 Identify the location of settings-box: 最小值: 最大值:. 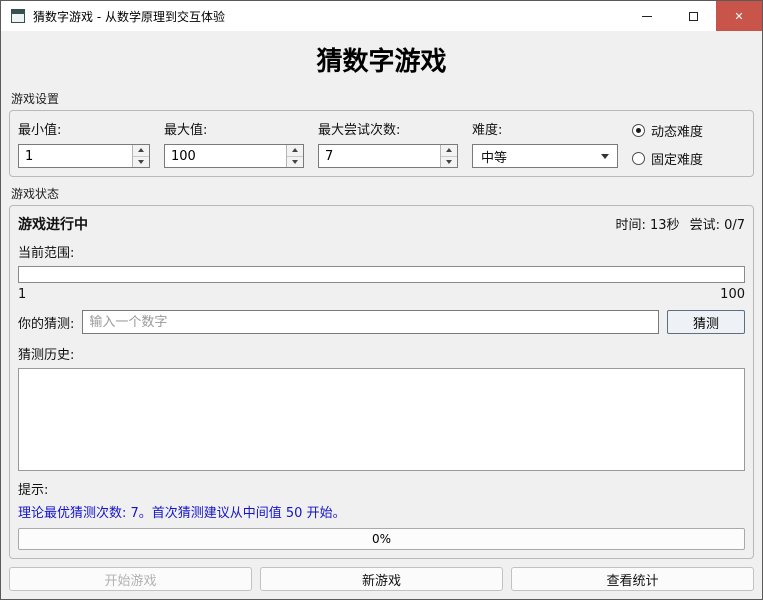
(381, 143).